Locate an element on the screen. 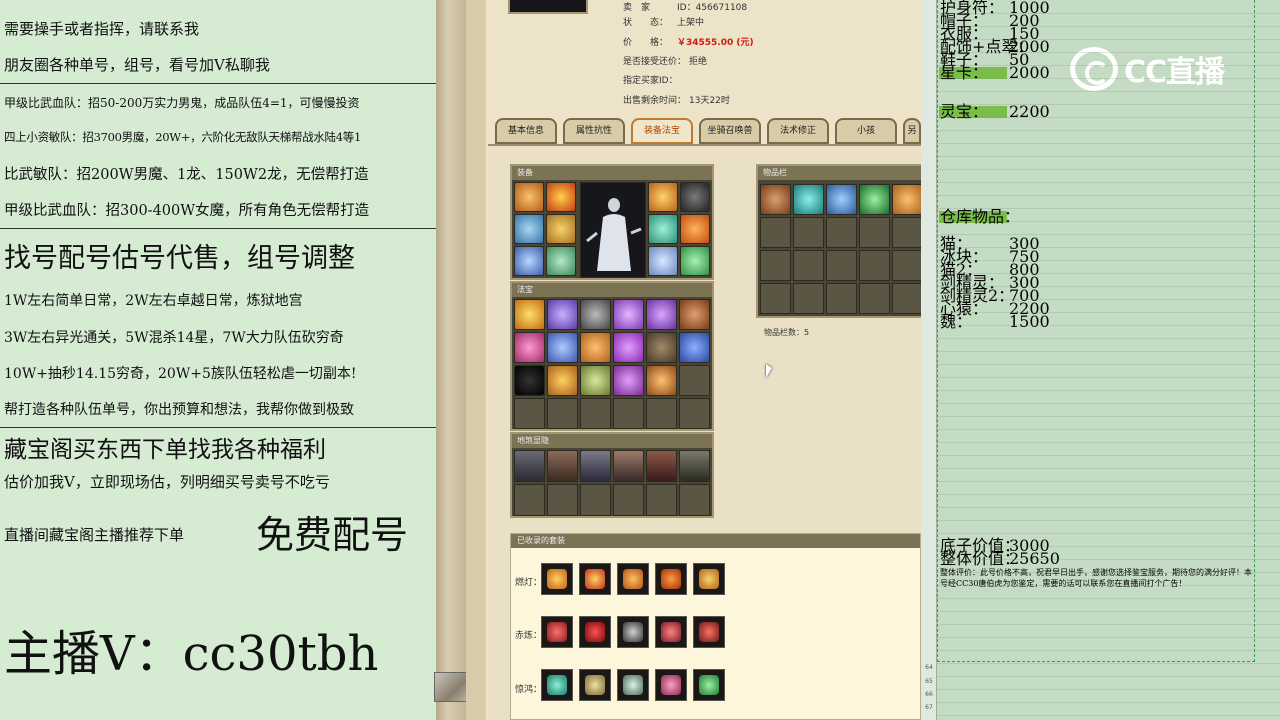 The height and width of the screenshot is (720, 1280). equipment-right-slots is located at coordinates (679, 229).